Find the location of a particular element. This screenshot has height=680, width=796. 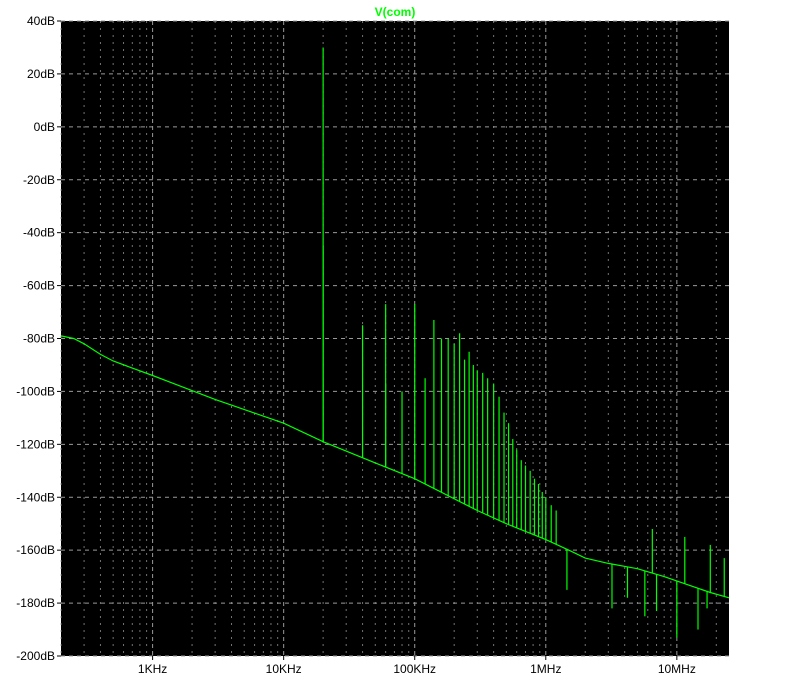

y-tick-label-9: -140dB is located at coordinates (35, 497).